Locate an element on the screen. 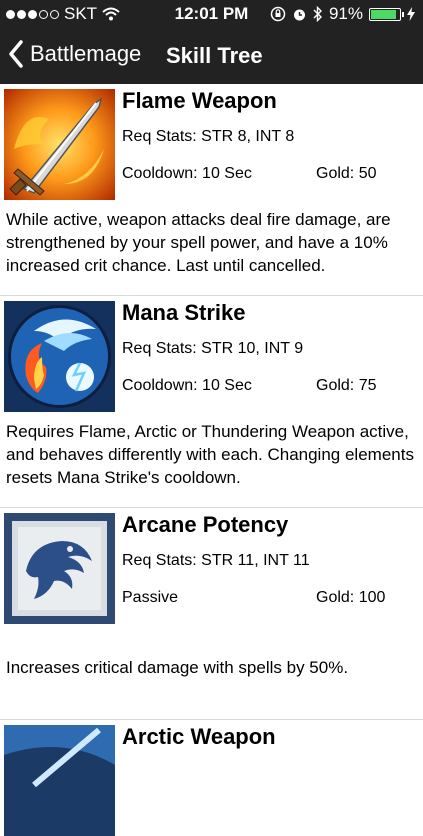  mana-strike-icon is located at coordinates (59, 356).